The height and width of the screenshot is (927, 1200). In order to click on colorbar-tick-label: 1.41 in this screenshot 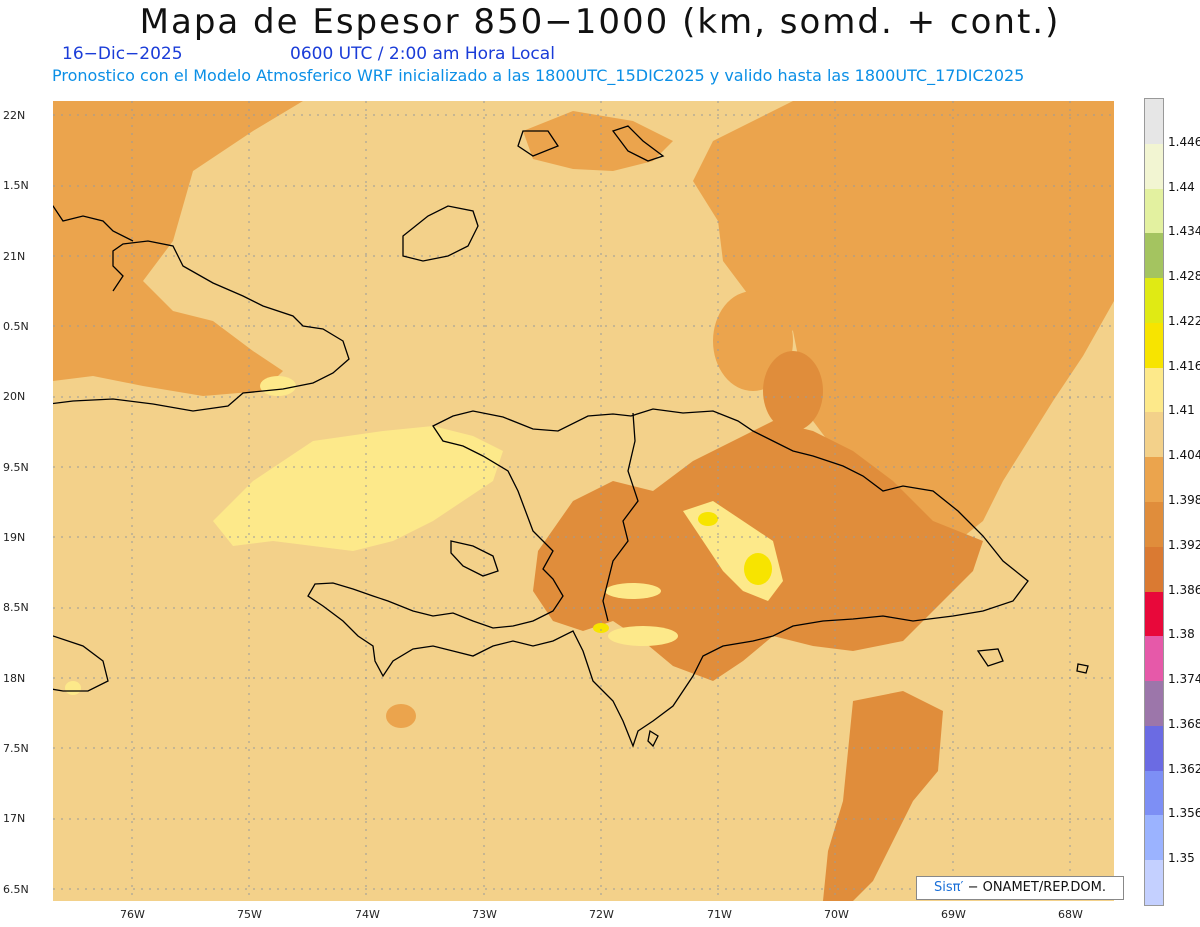, I will do `click(1181, 410)`.